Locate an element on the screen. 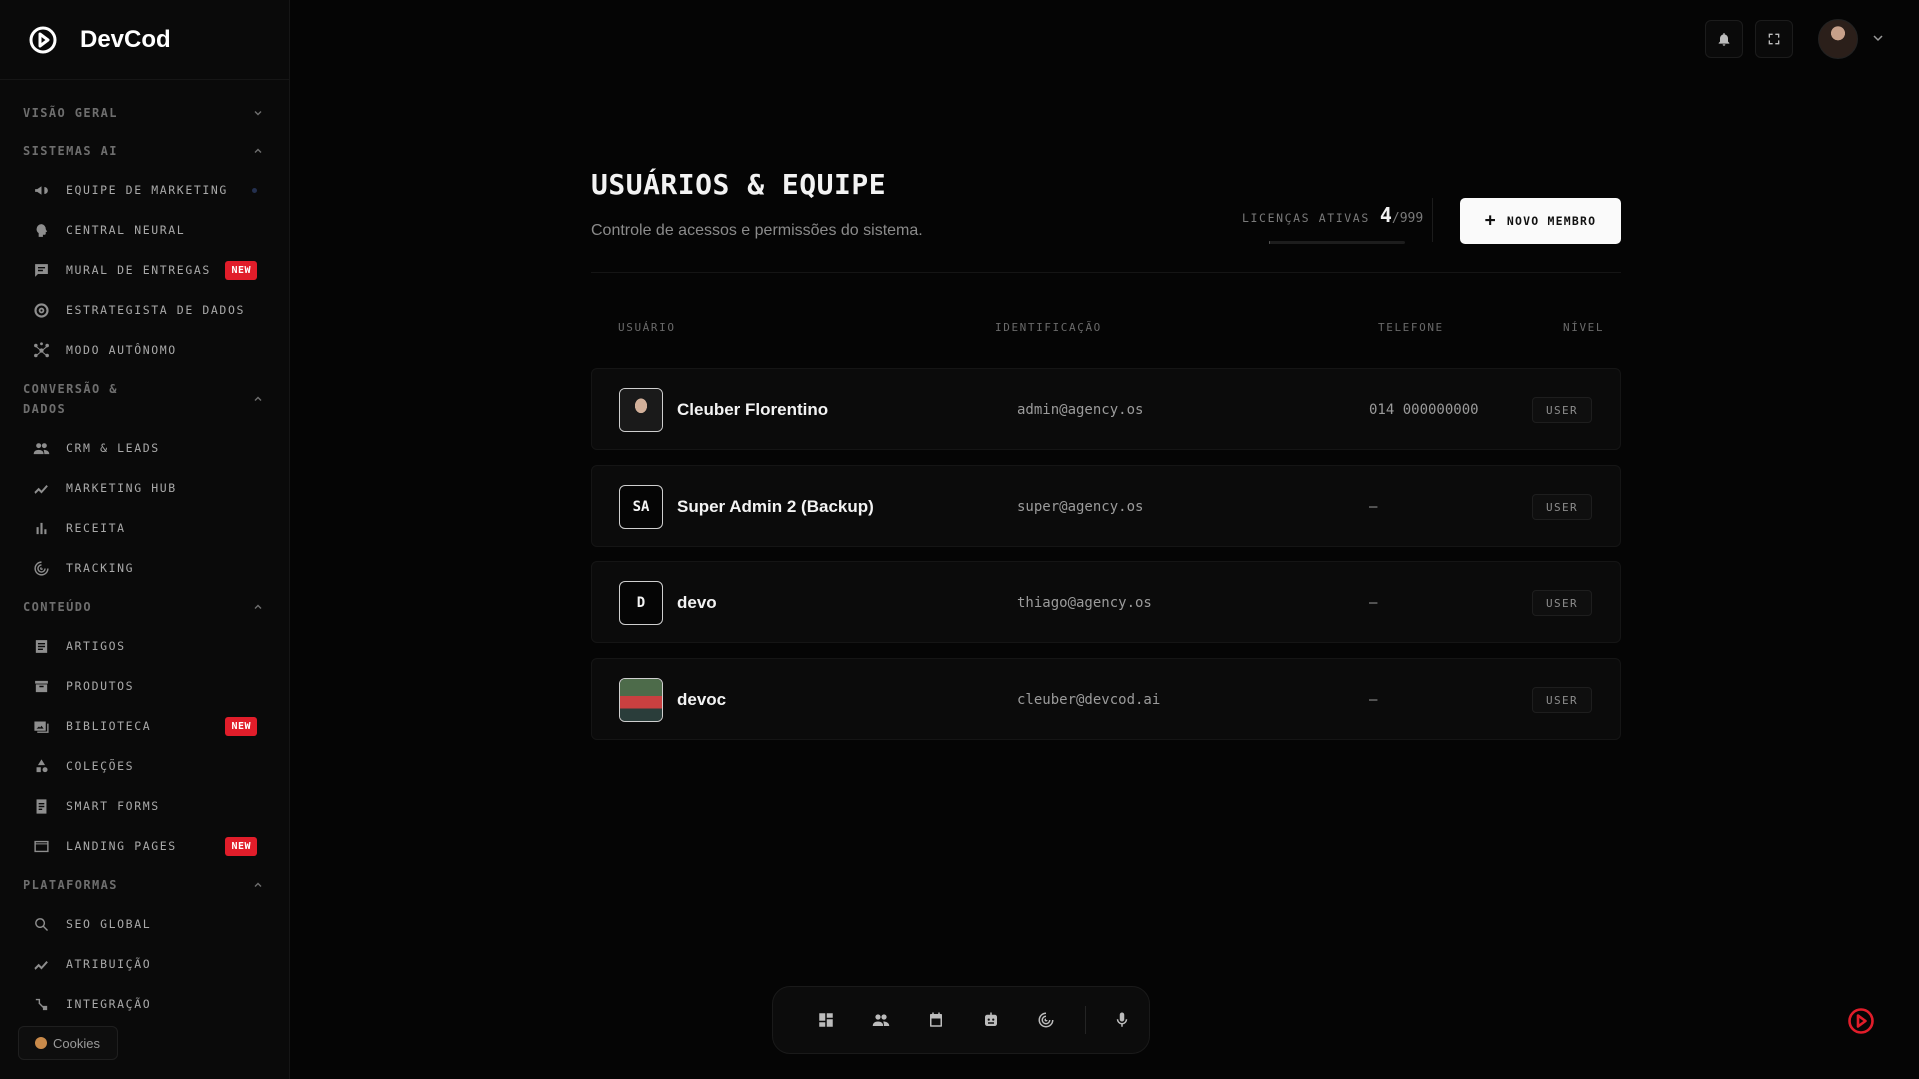 The height and width of the screenshot is (1079, 1919). sidebar-group: PLATAFORMAS is located at coordinates (144, 885).